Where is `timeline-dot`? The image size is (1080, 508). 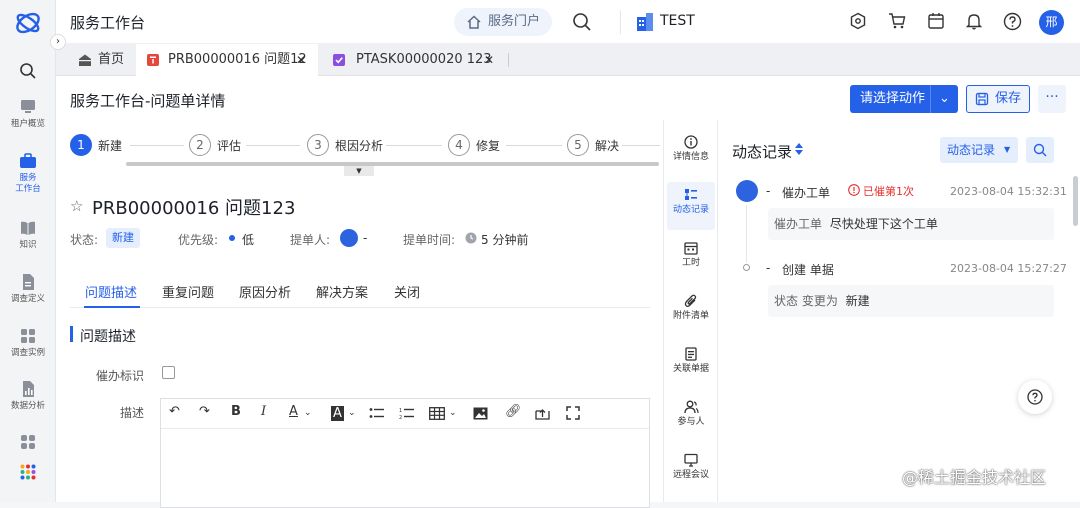 timeline-dot is located at coordinates (746, 267).